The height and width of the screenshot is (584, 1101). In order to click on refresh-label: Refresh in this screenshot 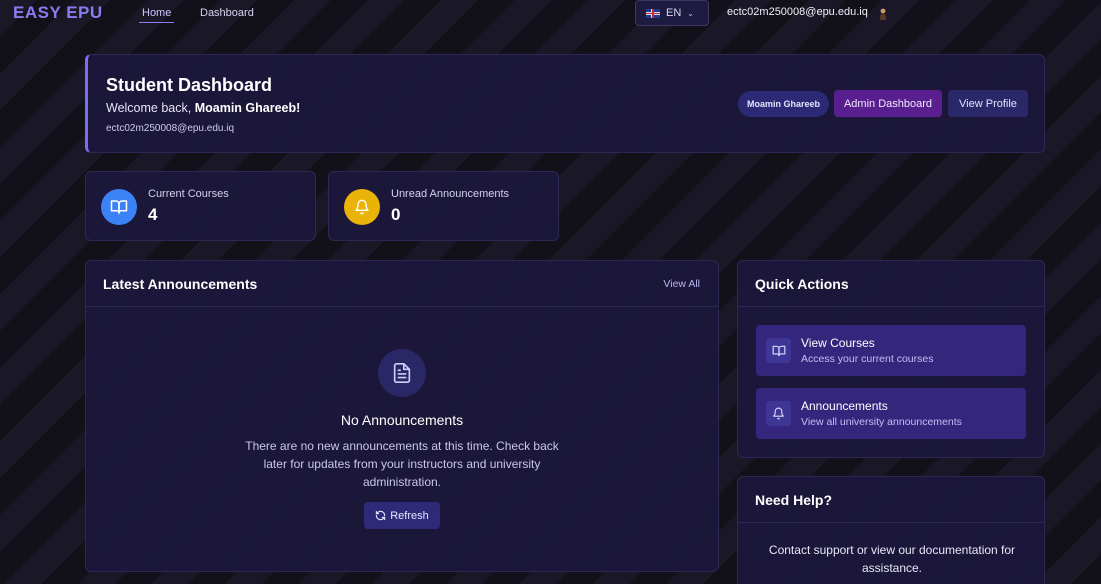, I will do `click(409, 515)`.